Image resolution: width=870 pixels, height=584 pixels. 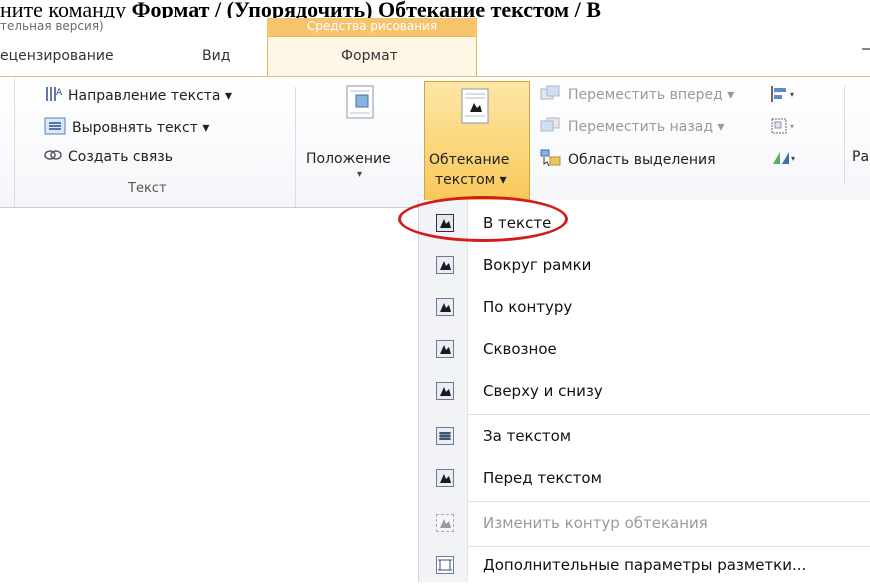 I want to click on position-arrow: ▾, so click(x=360, y=174).